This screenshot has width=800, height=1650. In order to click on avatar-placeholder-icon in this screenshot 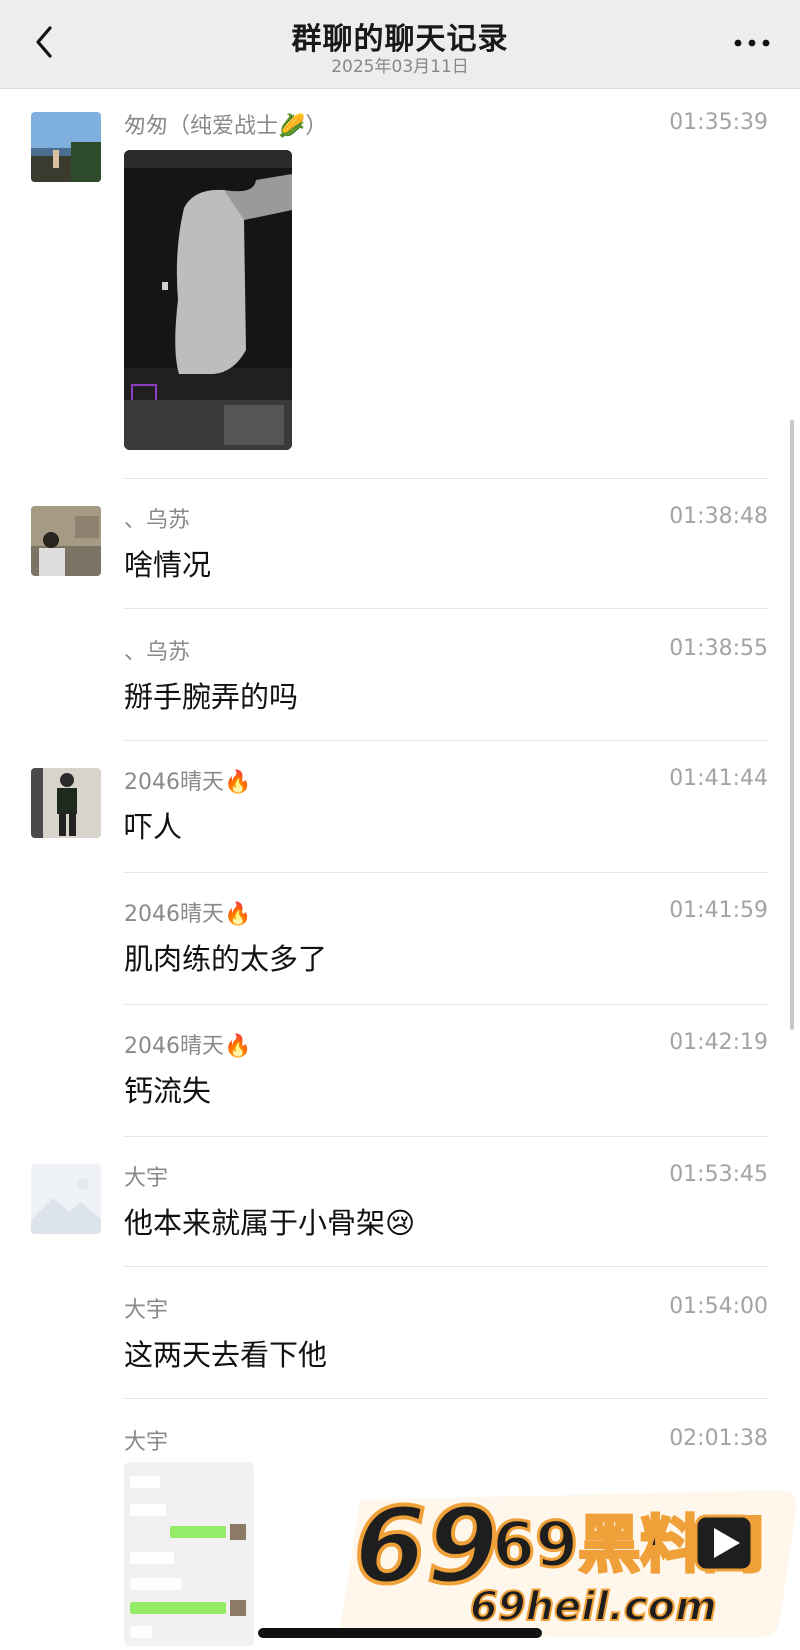, I will do `click(66, 1199)`.